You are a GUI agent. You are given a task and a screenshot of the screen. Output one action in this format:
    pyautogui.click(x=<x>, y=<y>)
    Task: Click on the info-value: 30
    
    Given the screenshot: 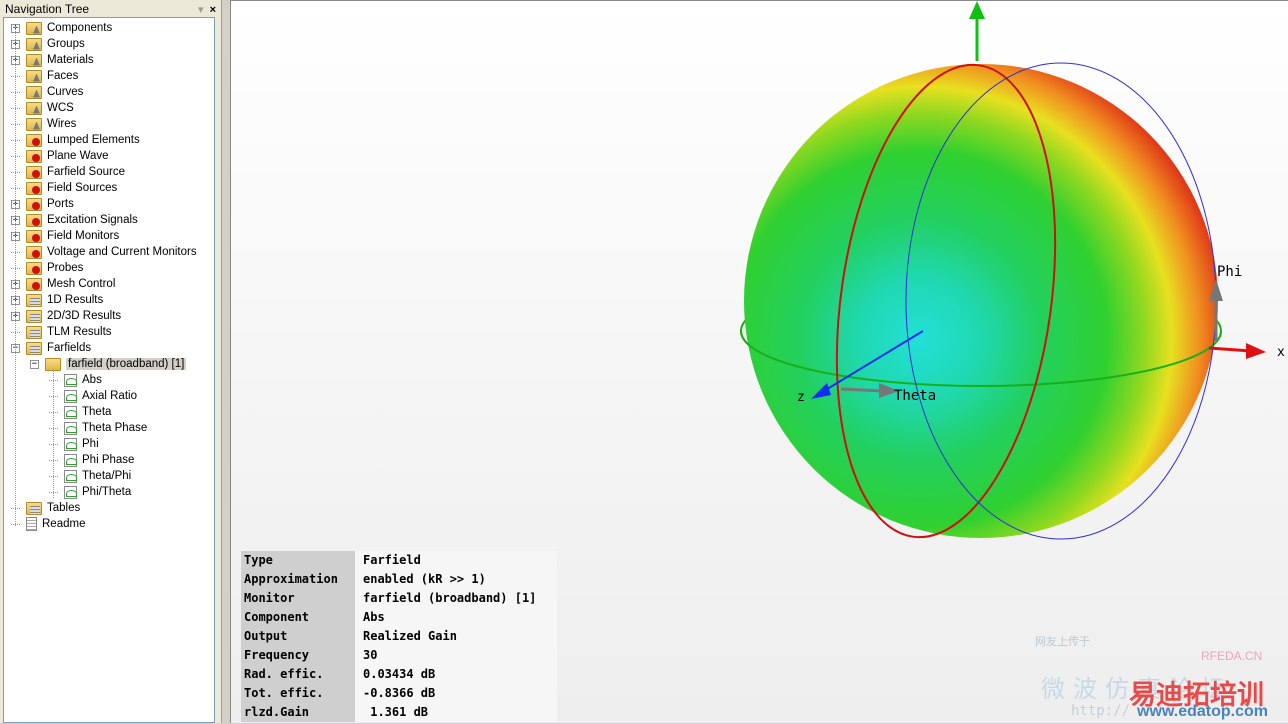 What is the action you would take?
    pyautogui.click(x=456, y=655)
    